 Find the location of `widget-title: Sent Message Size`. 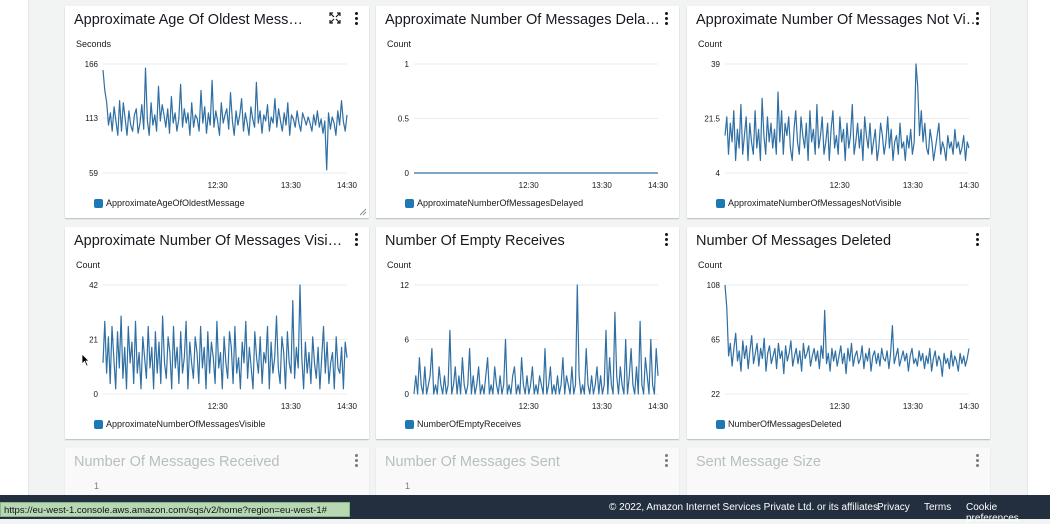

widget-title: Sent Message Size is located at coordinates (758, 462).